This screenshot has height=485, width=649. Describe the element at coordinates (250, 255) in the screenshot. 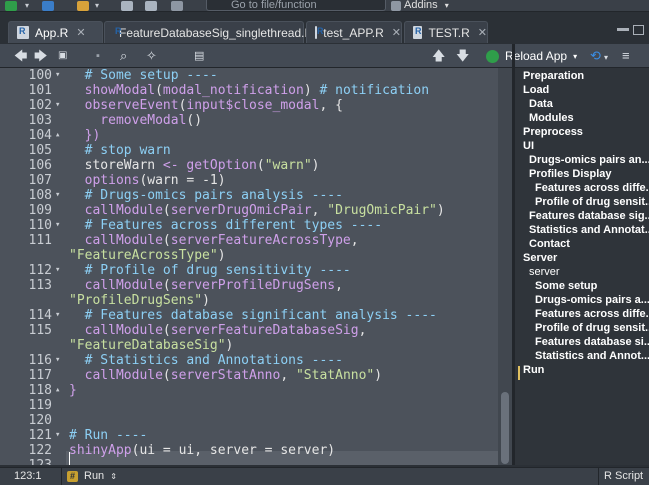

I see `code-line: "FeatureAcrossType")` at that location.